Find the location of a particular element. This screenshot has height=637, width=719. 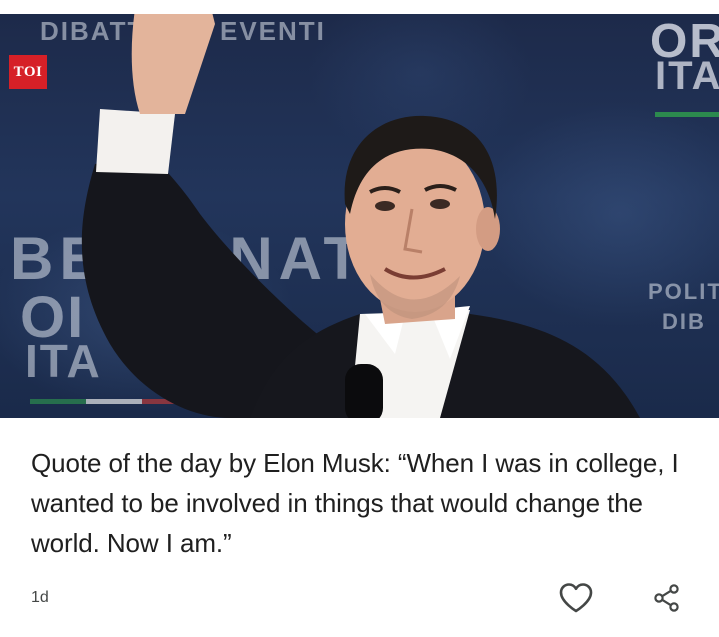

share-button is located at coordinates (667, 598).